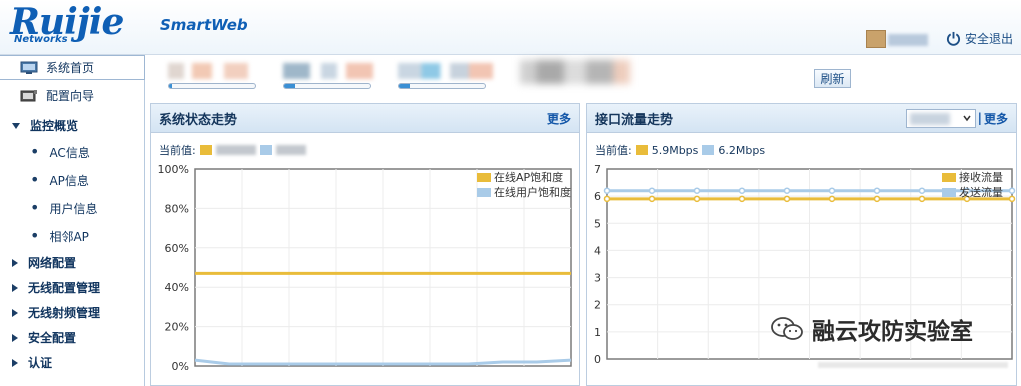 This screenshot has width=1021, height=386. I want to click on brand-subtitle: Networks, so click(41, 39).